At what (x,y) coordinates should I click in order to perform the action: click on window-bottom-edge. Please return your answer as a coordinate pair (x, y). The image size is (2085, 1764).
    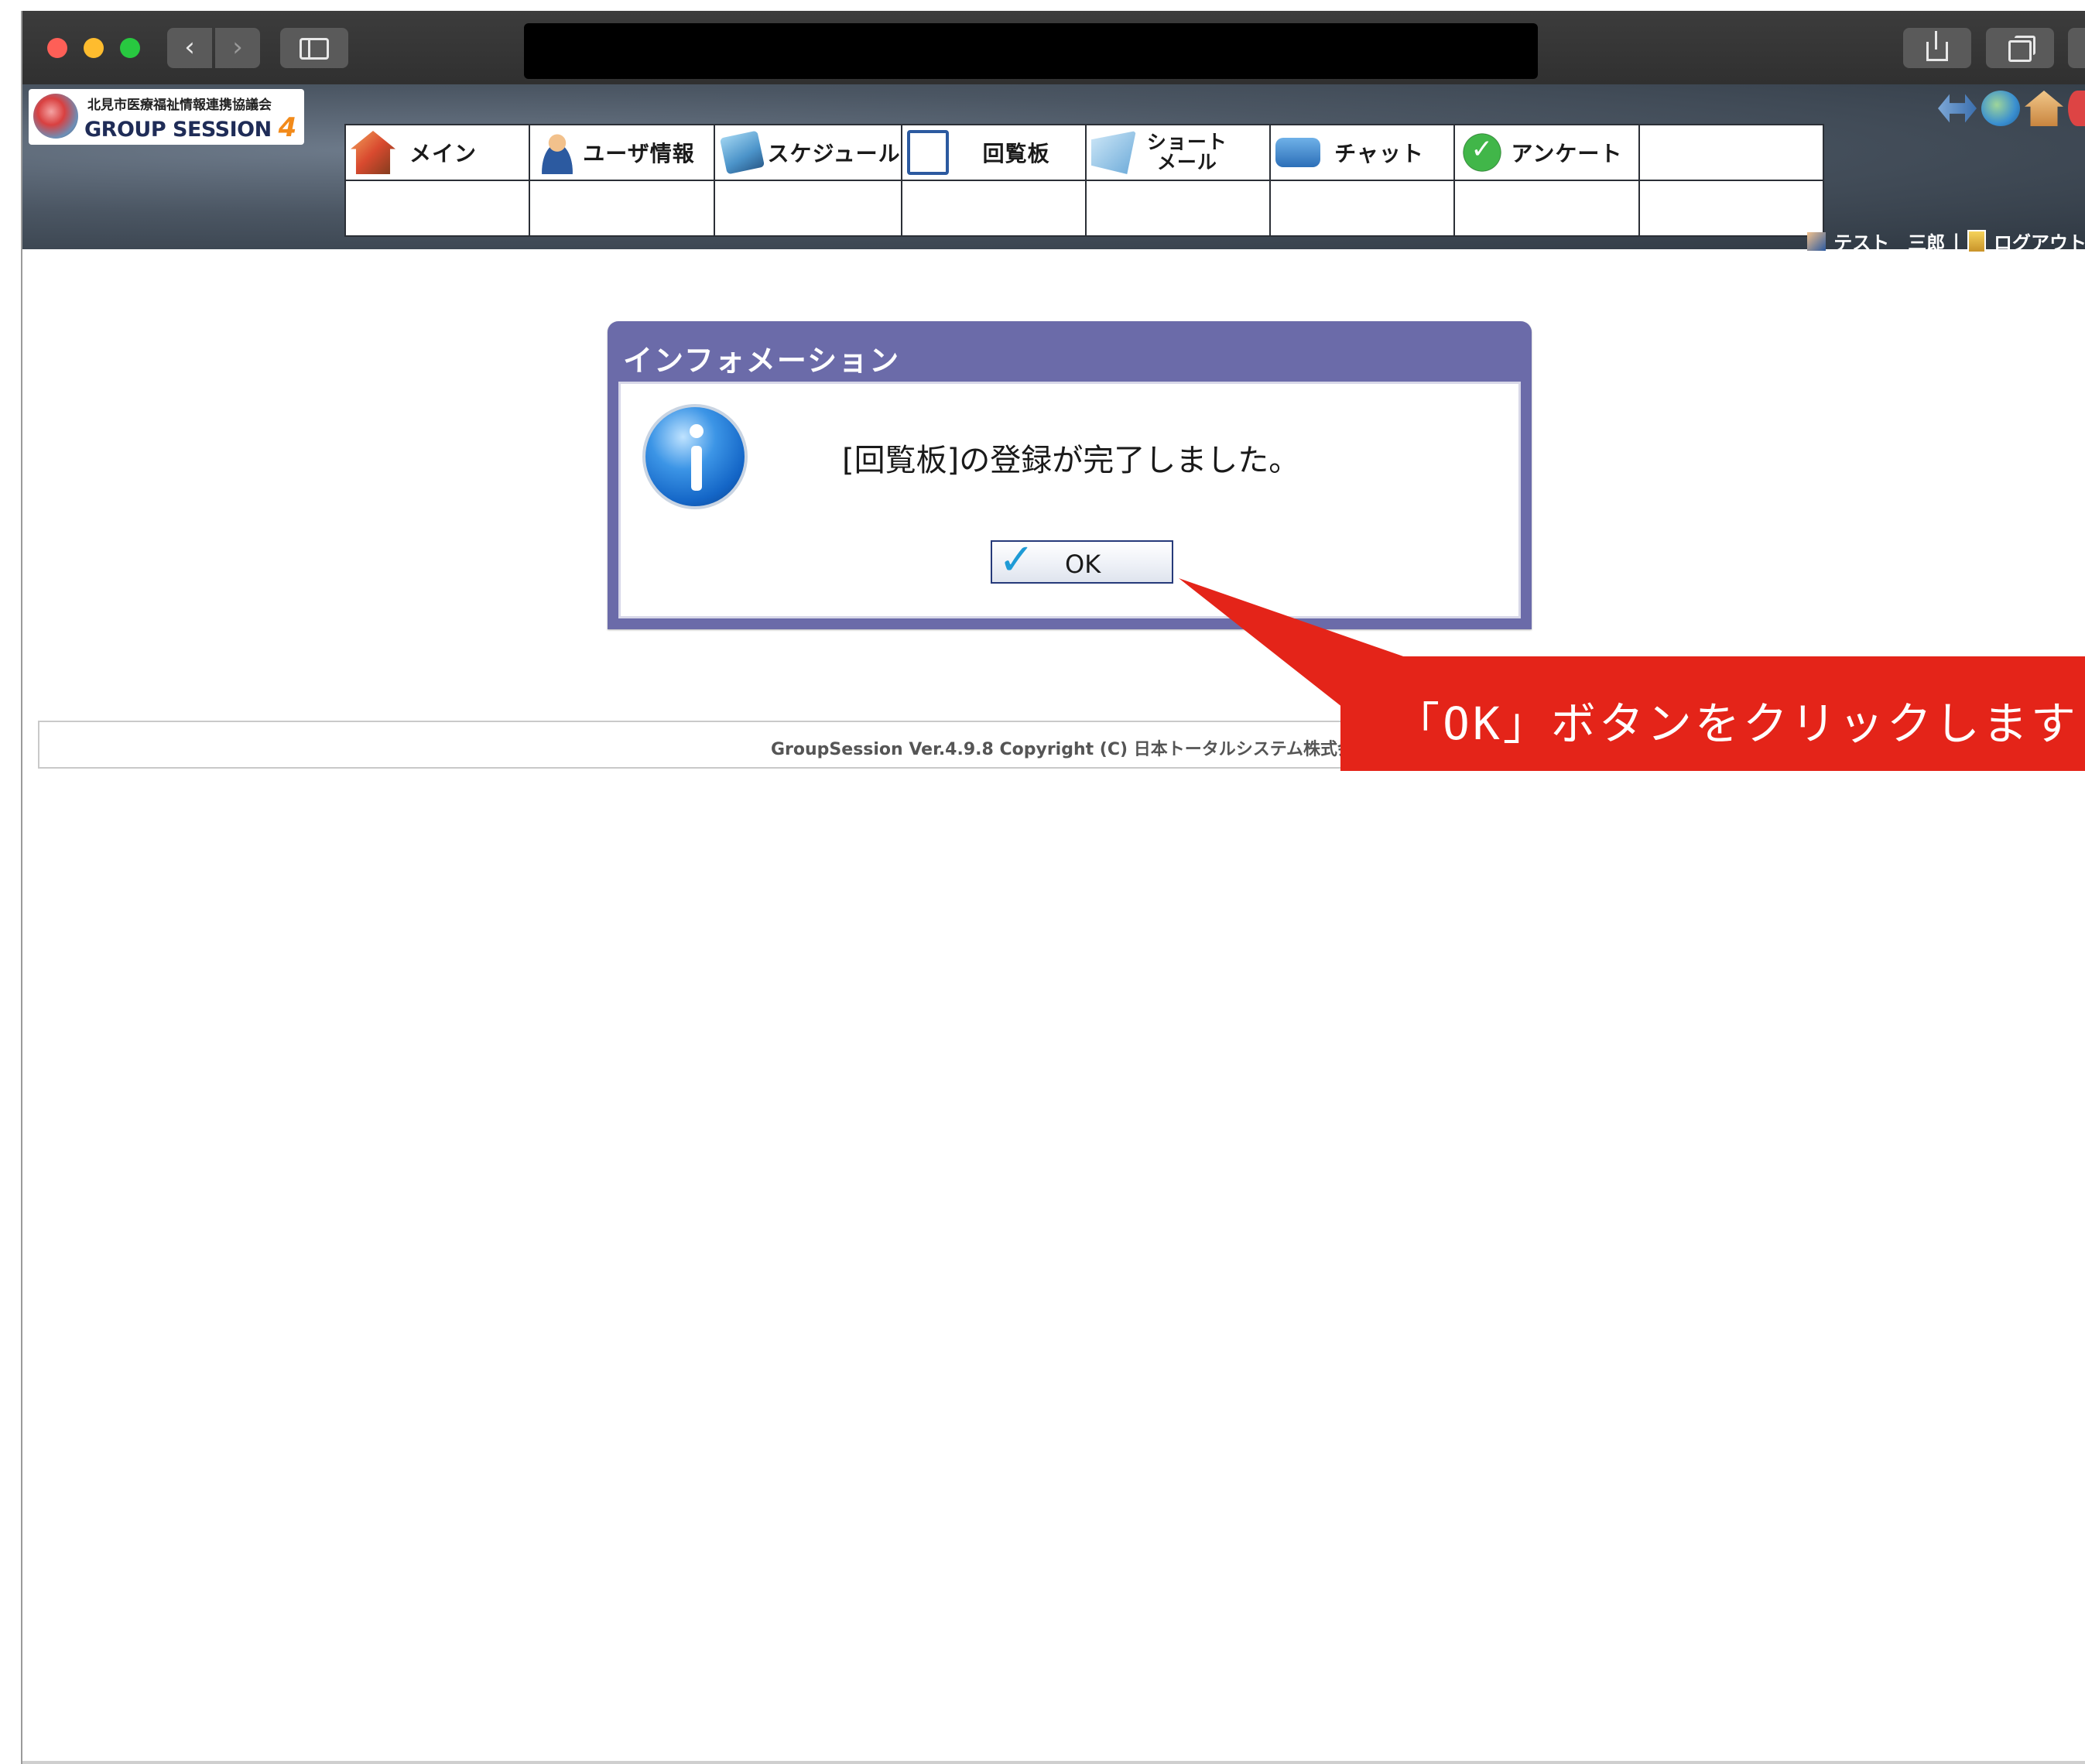
    Looking at the image, I should click on (1053, 1762).